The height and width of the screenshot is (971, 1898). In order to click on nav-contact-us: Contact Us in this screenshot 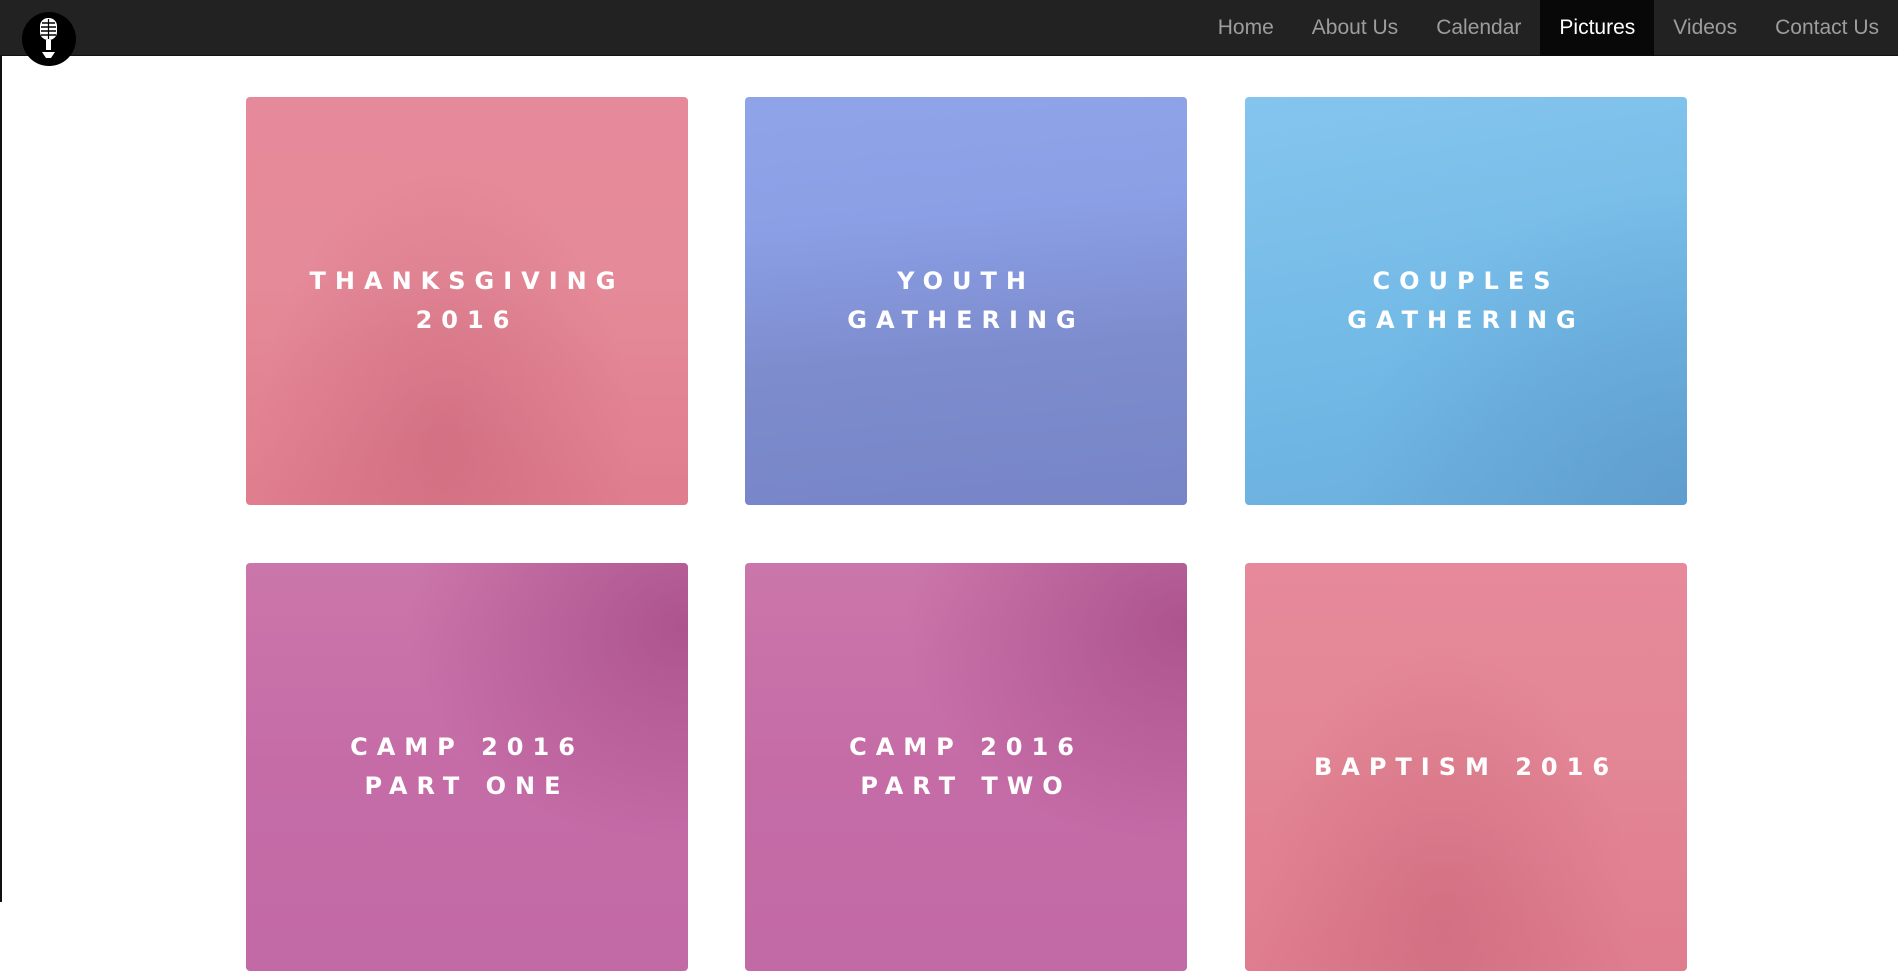, I will do `click(1827, 28)`.